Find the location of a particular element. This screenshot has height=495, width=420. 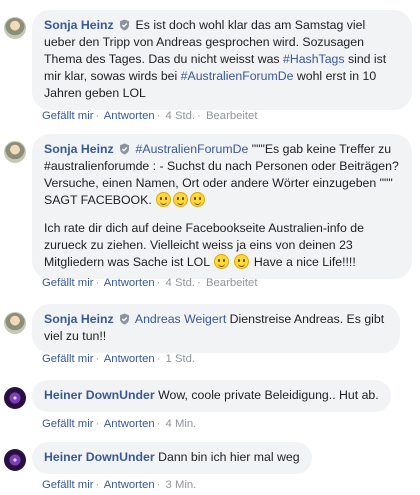

timestamp: 3 Min. is located at coordinates (181, 485).